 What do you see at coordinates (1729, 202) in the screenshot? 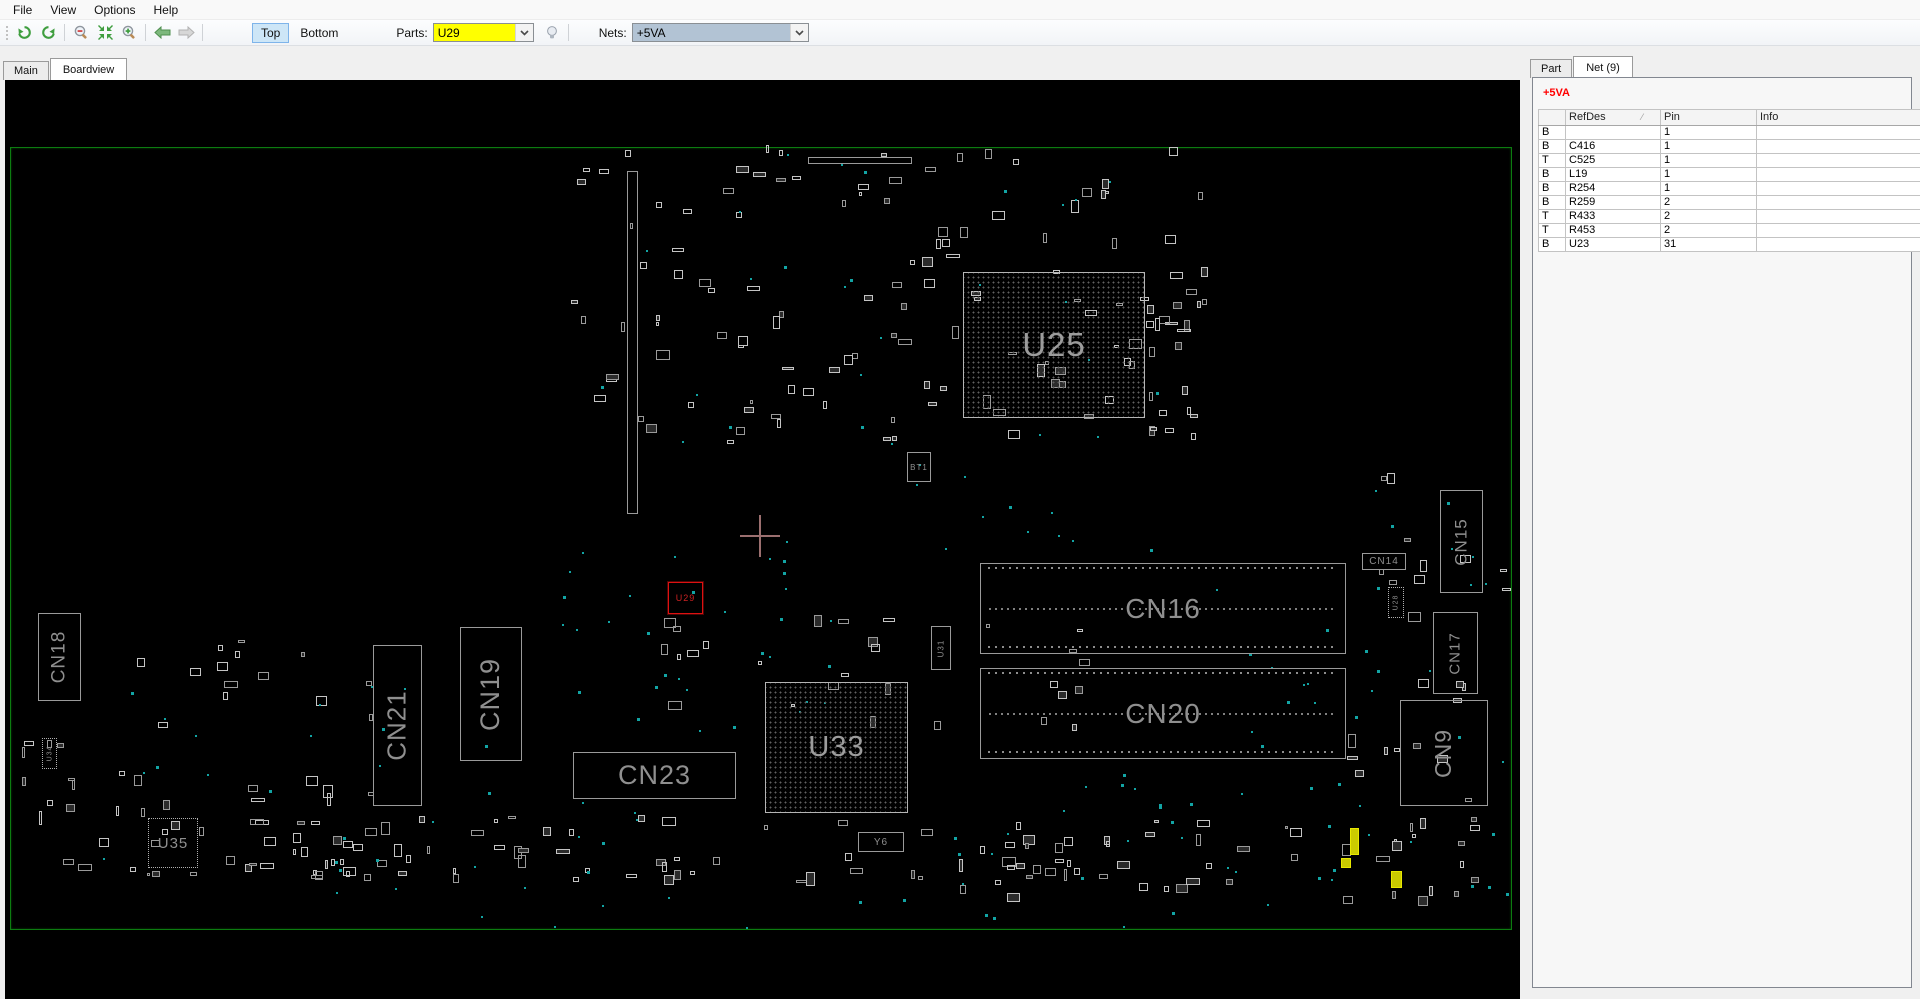
I see `net-pin-row-r259: B R259 2` at bounding box center [1729, 202].